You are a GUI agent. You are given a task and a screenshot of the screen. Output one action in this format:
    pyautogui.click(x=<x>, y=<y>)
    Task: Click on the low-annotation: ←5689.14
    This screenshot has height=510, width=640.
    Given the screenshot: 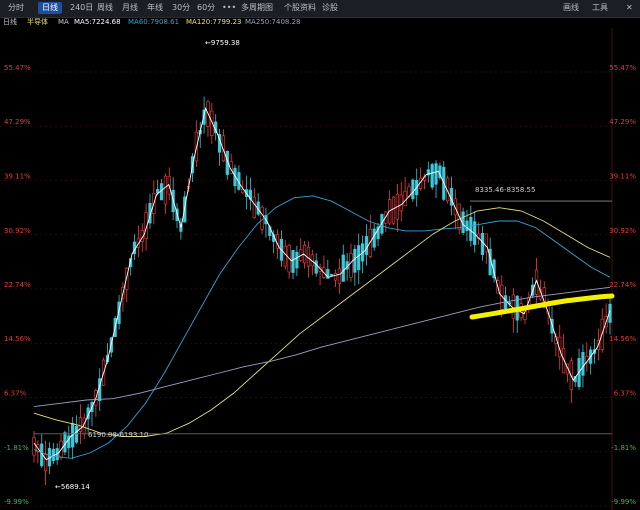 What is the action you would take?
    pyautogui.click(x=72, y=487)
    